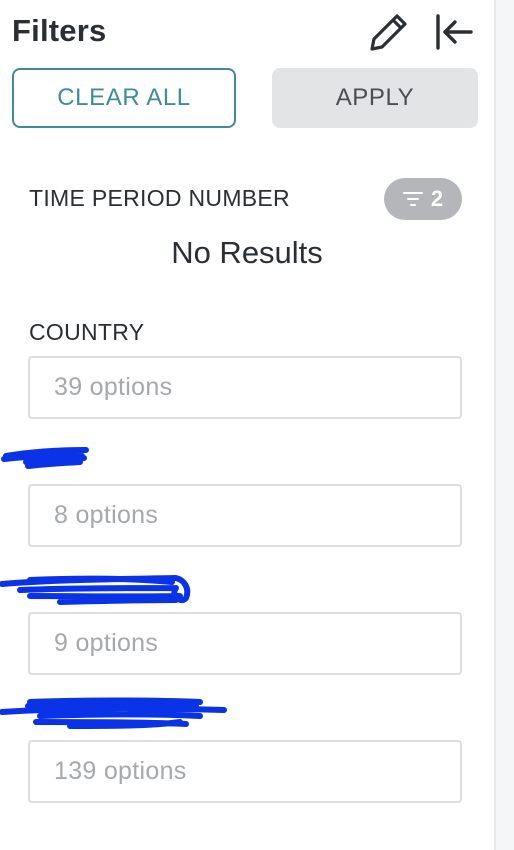 This screenshot has width=514, height=850. What do you see at coordinates (245, 771) in the screenshot?
I see `filter-select: 139 options` at bounding box center [245, 771].